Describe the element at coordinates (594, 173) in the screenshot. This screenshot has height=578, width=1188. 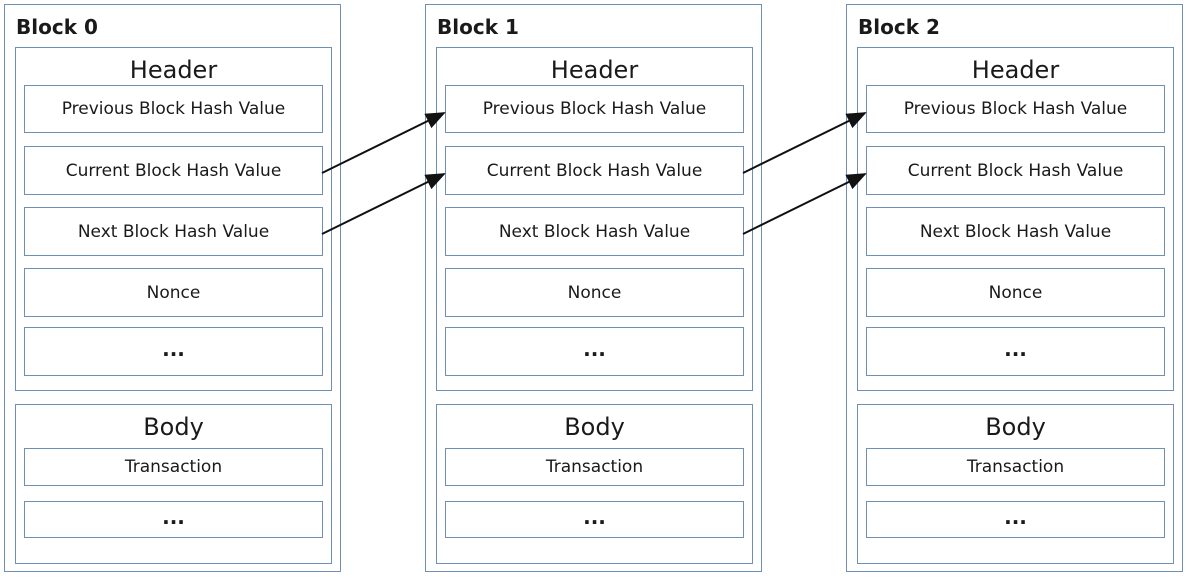
I see `arrows-layer` at that location.